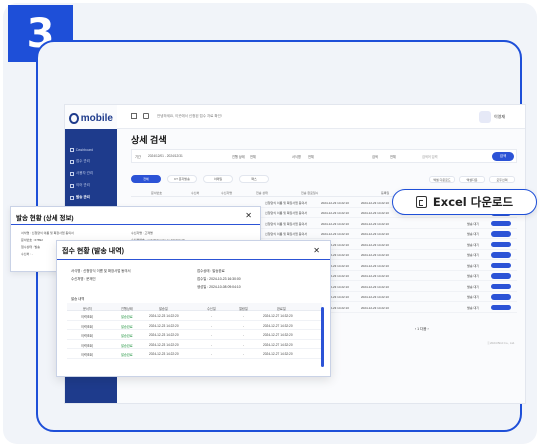  What do you see at coordinates (243, 308) in the screenshot?
I see `col-header: 열람일` at bounding box center [243, 308].